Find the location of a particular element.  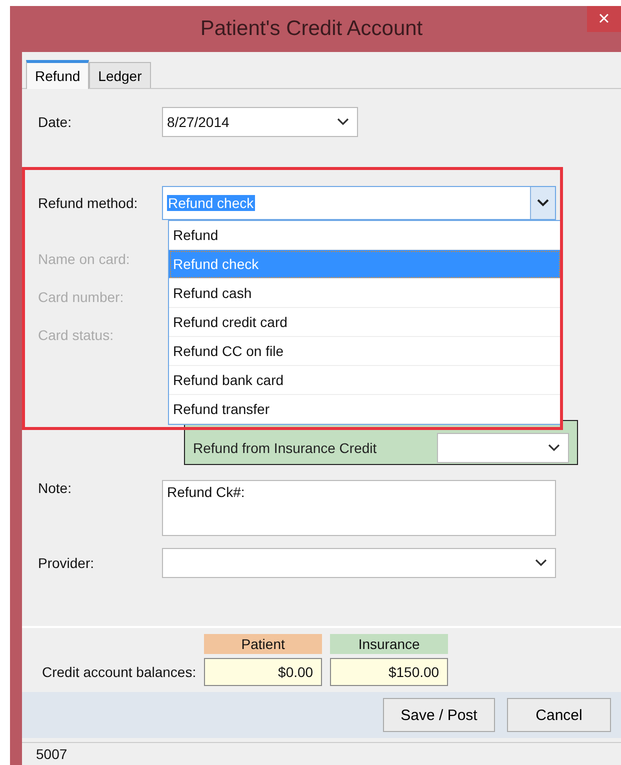

tab: Refund is located at coordinates (58, 74).